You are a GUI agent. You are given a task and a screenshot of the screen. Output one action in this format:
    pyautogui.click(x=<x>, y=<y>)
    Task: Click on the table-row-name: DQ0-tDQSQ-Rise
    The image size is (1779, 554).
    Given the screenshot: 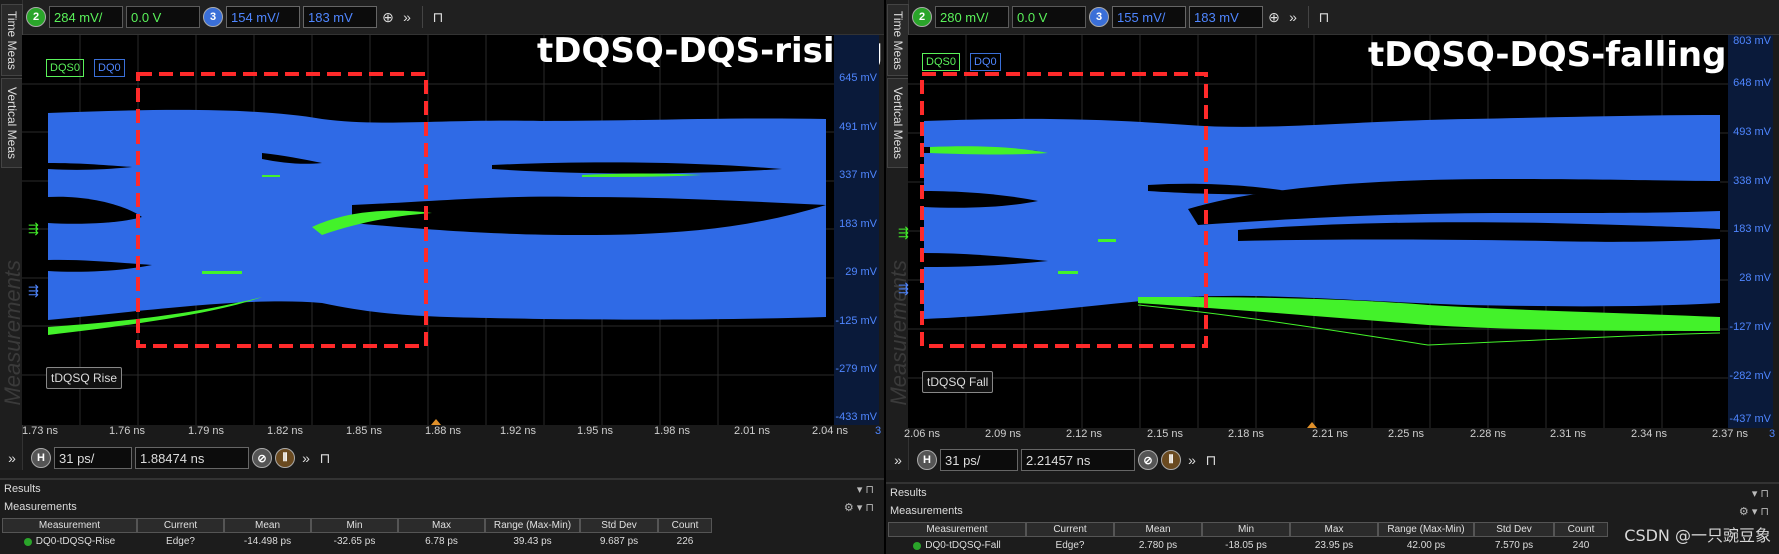 What is the action you would take?
    pyautogui.click(x=69, y=541)
    